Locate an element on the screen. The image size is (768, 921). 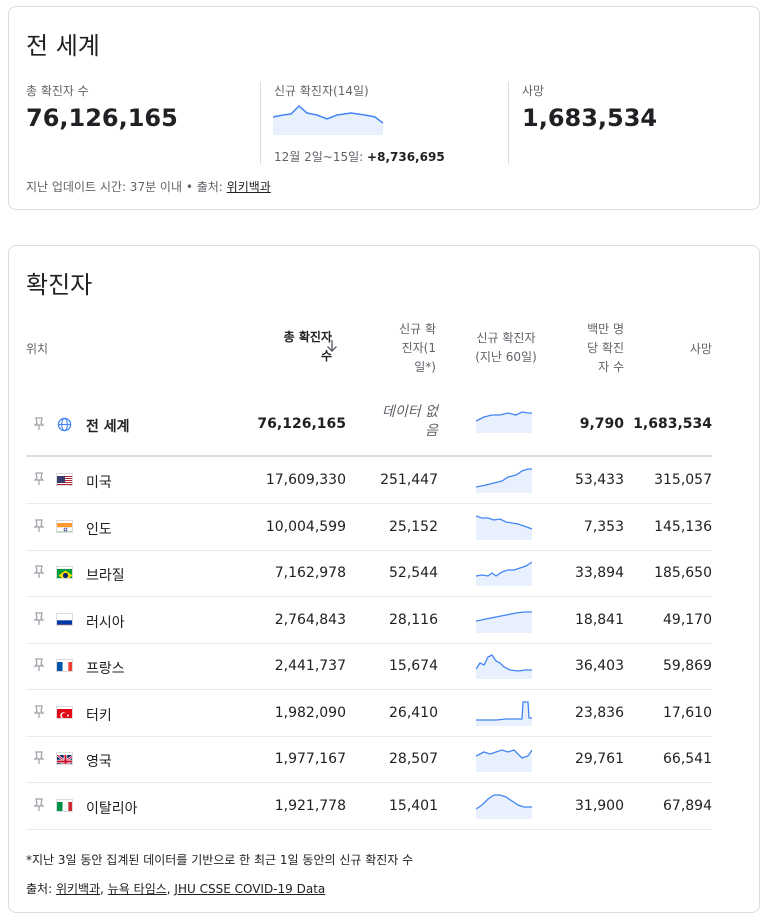
cases-per-million: 36,403 is located at coordinates (599, 666).